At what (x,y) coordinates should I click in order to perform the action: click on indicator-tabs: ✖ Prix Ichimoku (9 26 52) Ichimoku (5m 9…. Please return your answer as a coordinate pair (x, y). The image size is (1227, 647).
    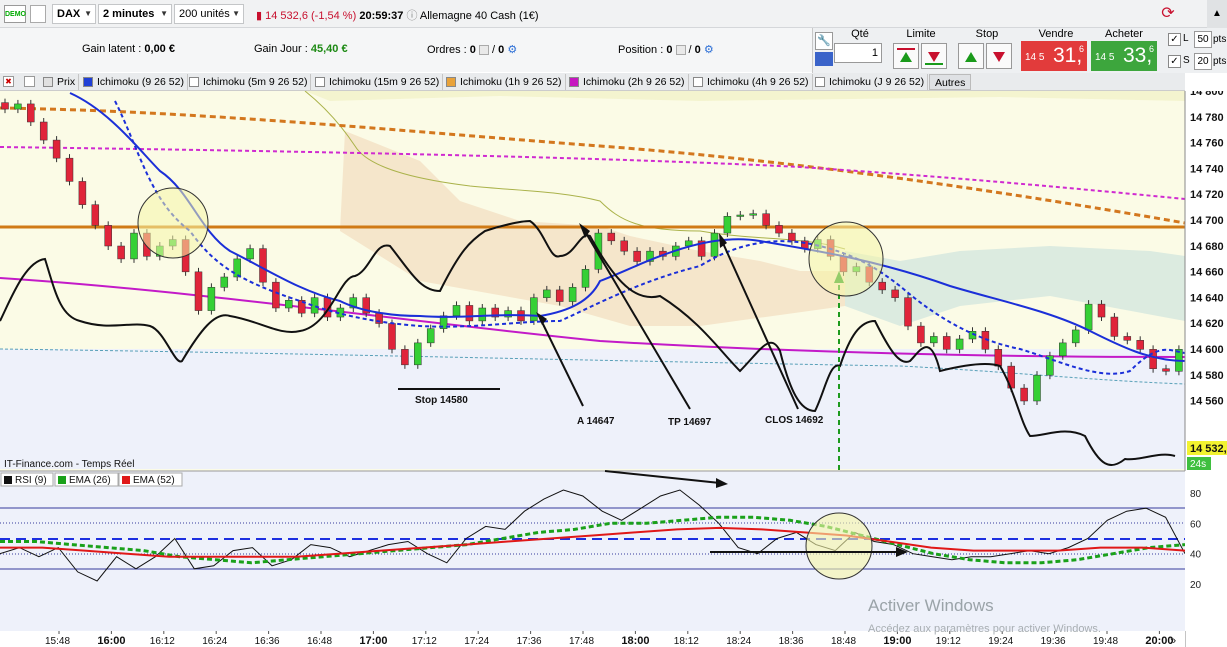
    Looking at the image, I should click on (592, 82).